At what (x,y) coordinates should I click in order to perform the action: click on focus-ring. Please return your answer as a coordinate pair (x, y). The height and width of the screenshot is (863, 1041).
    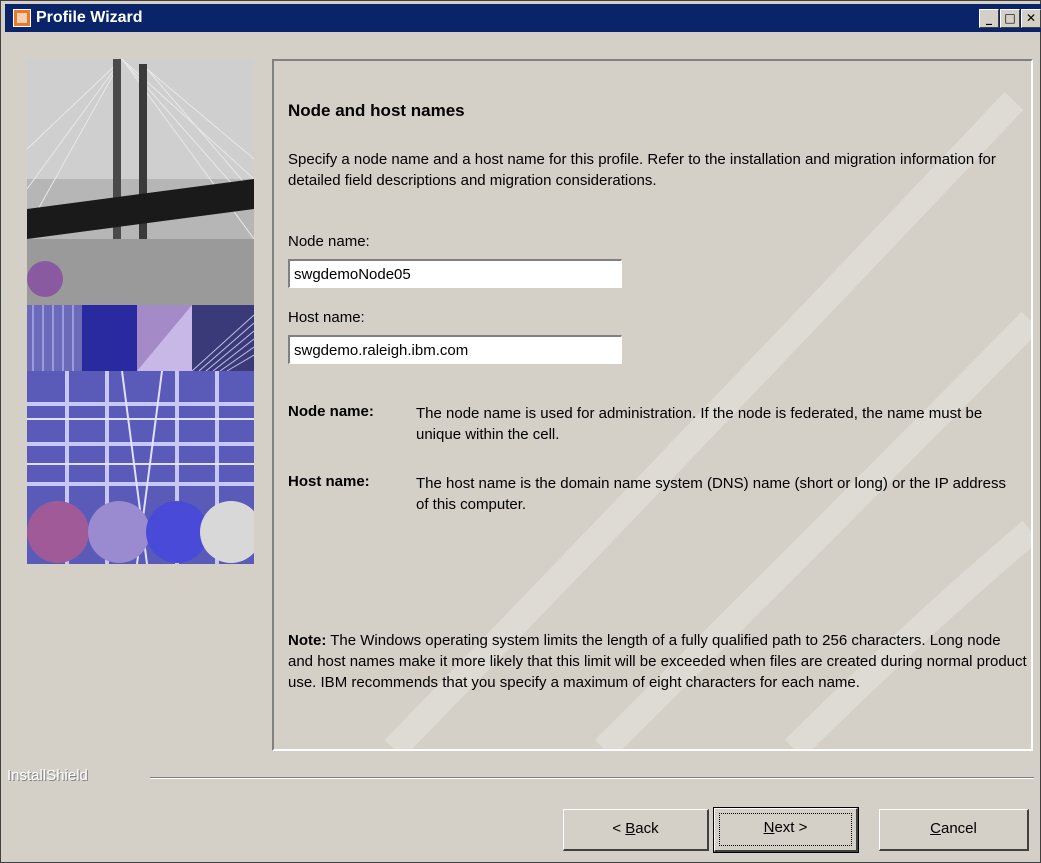
    Looking at the image, I should click on (785, 829).